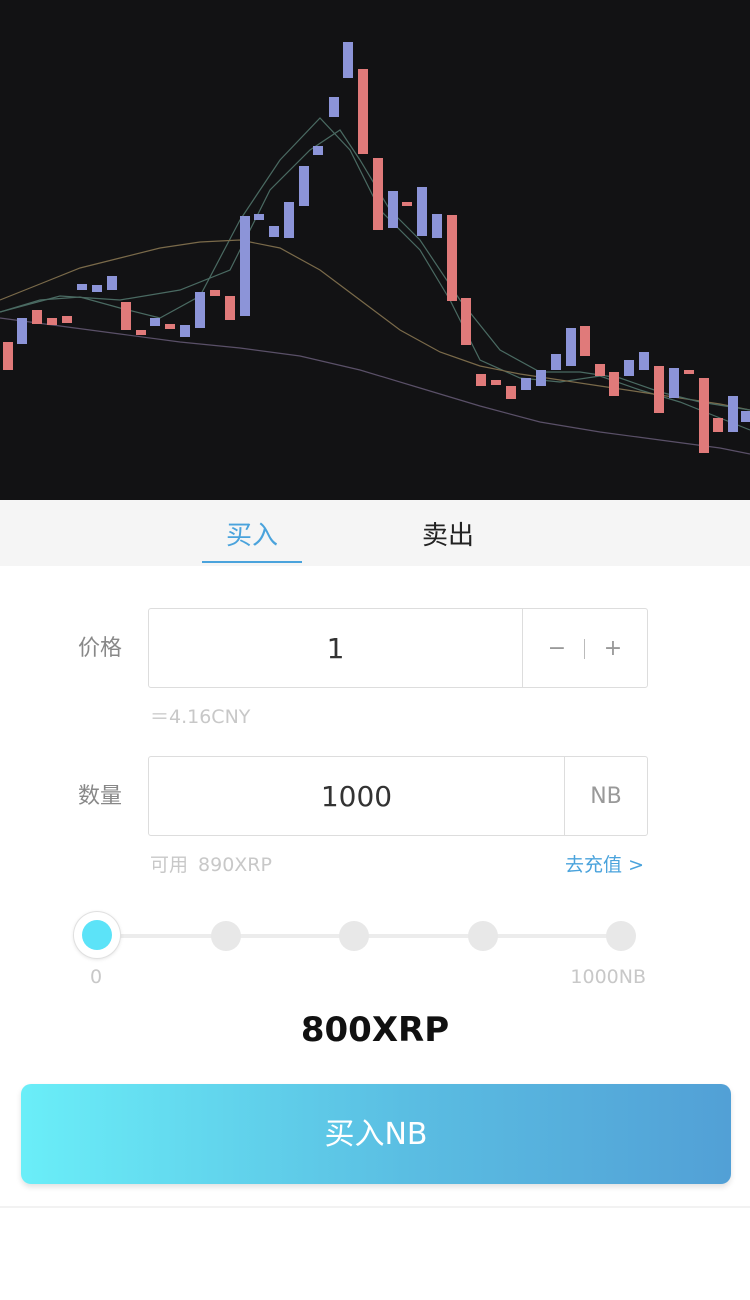 The width and height of the screenshot is (750, 1300). I want to click on buy-button: 买入NB, so click(376, 1134).